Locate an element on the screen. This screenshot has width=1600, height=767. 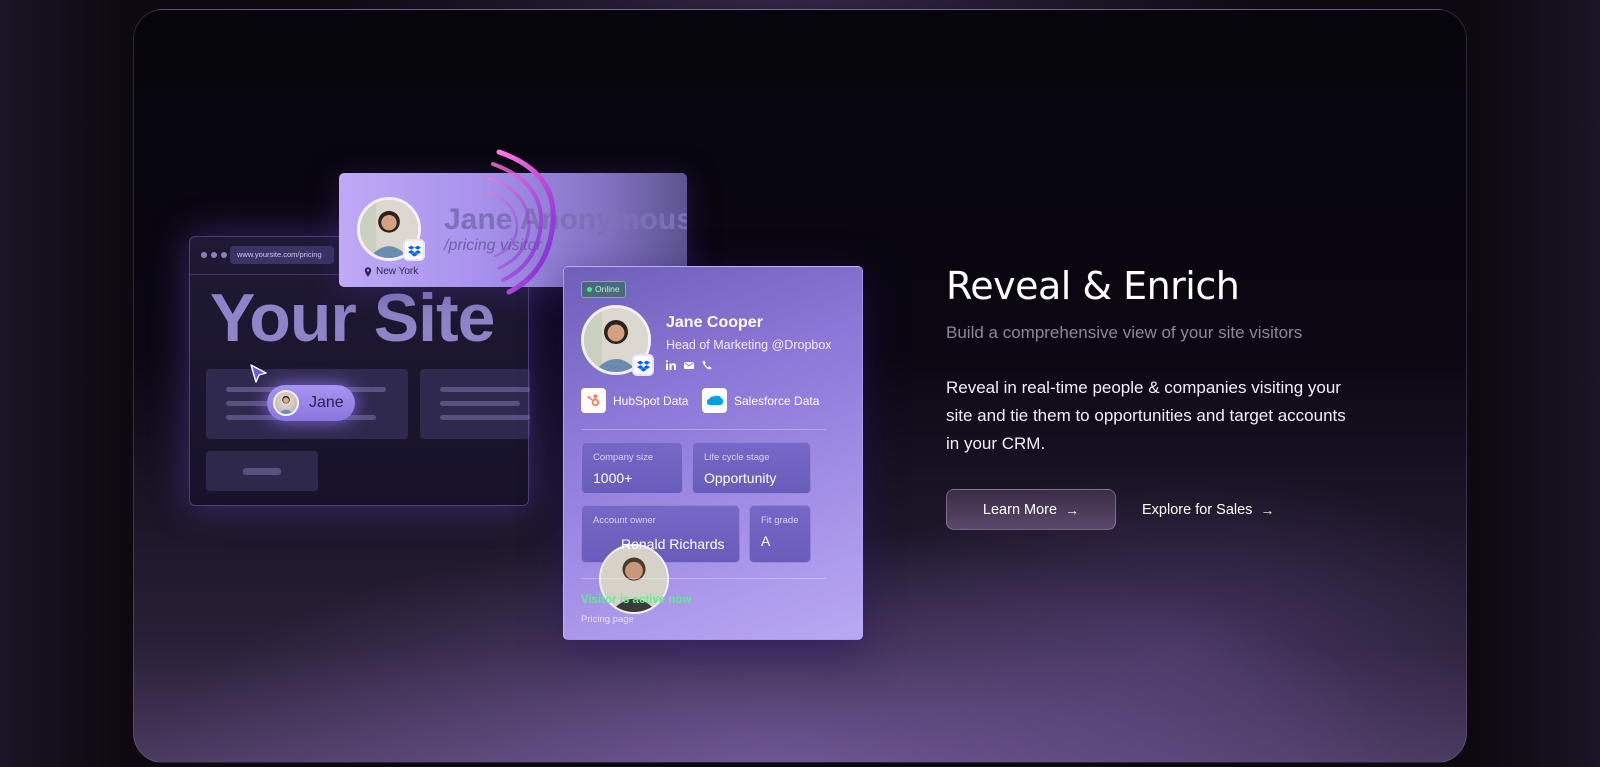
email-icon is located at coordinates (689, 363).